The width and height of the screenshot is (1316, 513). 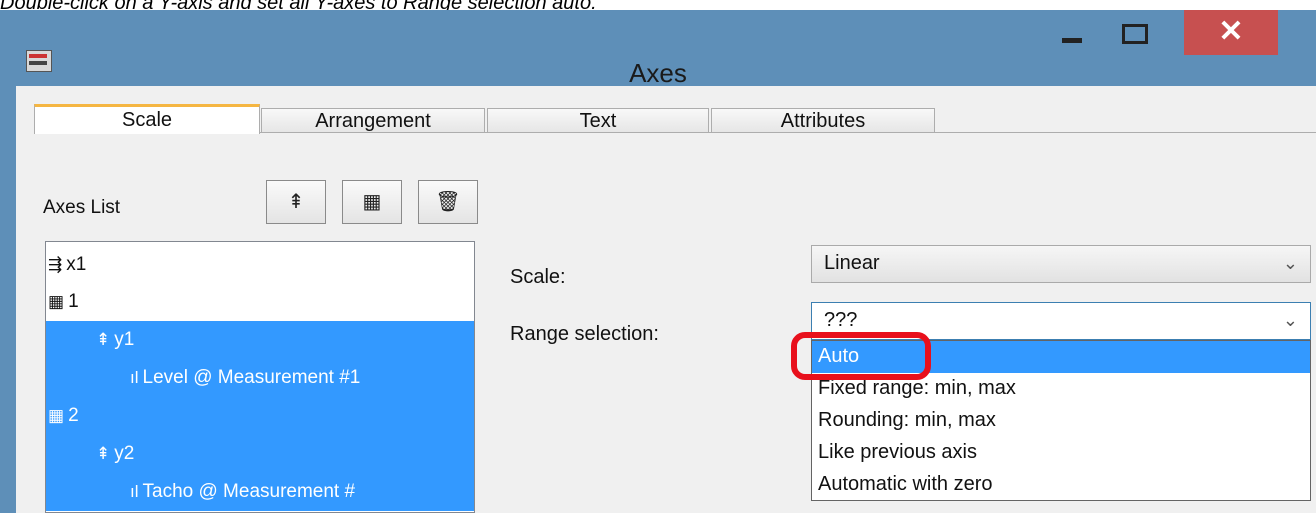 I want to click on scale-label: Scale:, so click(x=538, y=277).